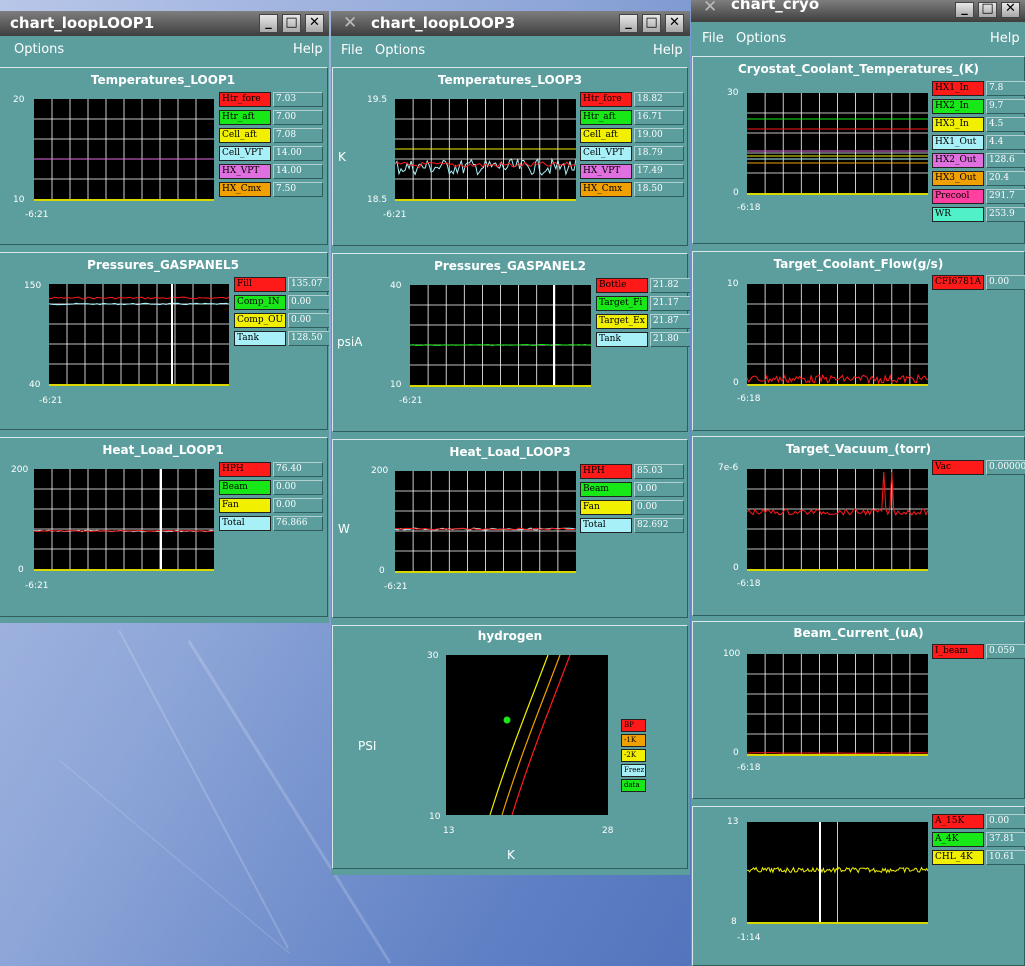  I want to click on window-titlebar: ✕ chart_cryo _ □ ✕, so click(858, 11).